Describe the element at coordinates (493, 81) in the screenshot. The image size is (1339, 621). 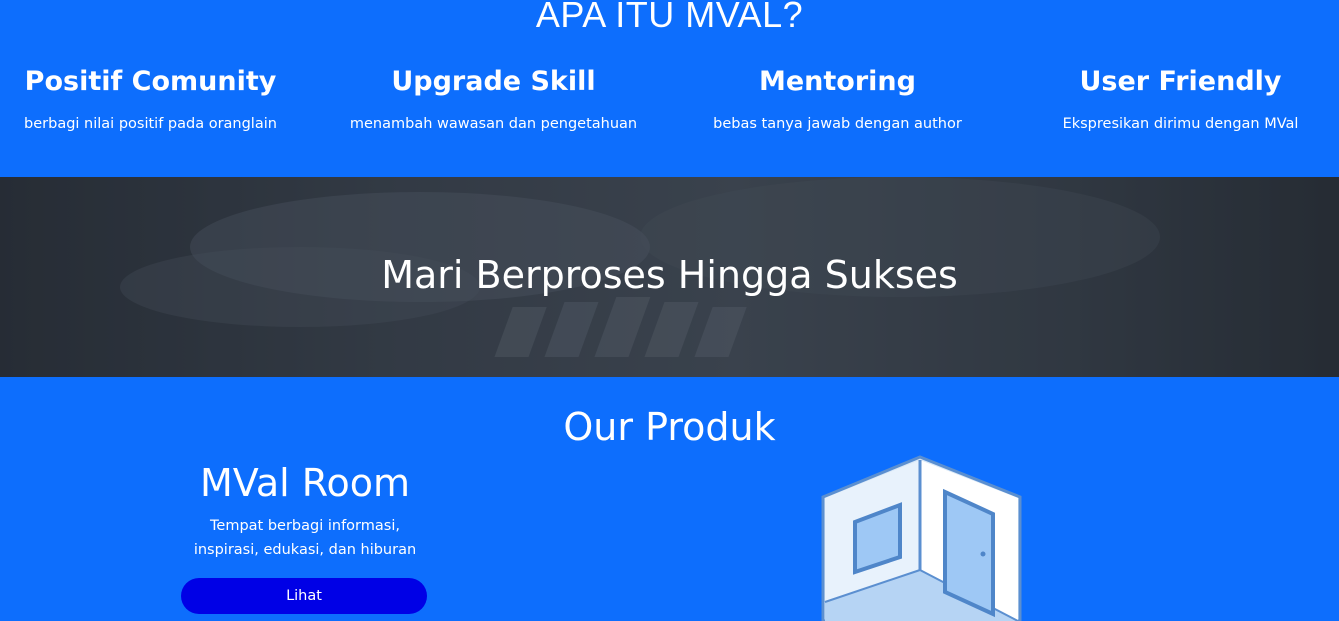
I see `feature-title: Upgrade Skill` at that location.